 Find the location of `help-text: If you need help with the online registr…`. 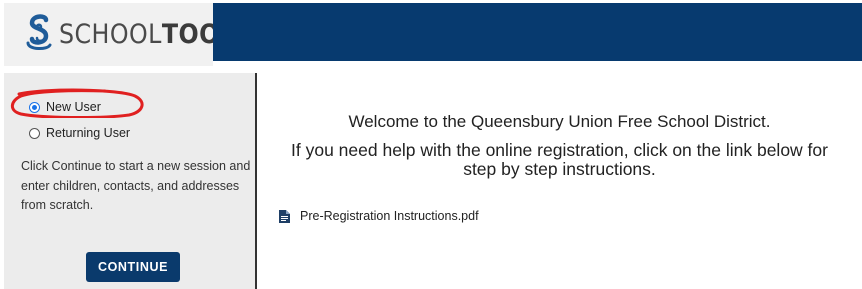

help-text: If you need help with the online registr… is located at coordinates (559, 160).